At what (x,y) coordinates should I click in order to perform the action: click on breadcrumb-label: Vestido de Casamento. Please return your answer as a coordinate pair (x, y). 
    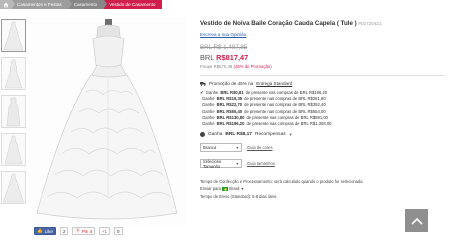
    Looking at the image, I should click on (132, 4).